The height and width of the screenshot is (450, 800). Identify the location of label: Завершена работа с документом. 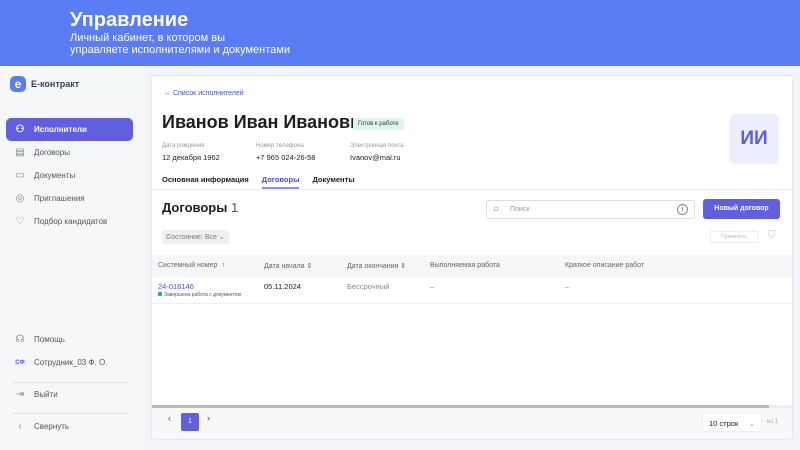
(202, 295).